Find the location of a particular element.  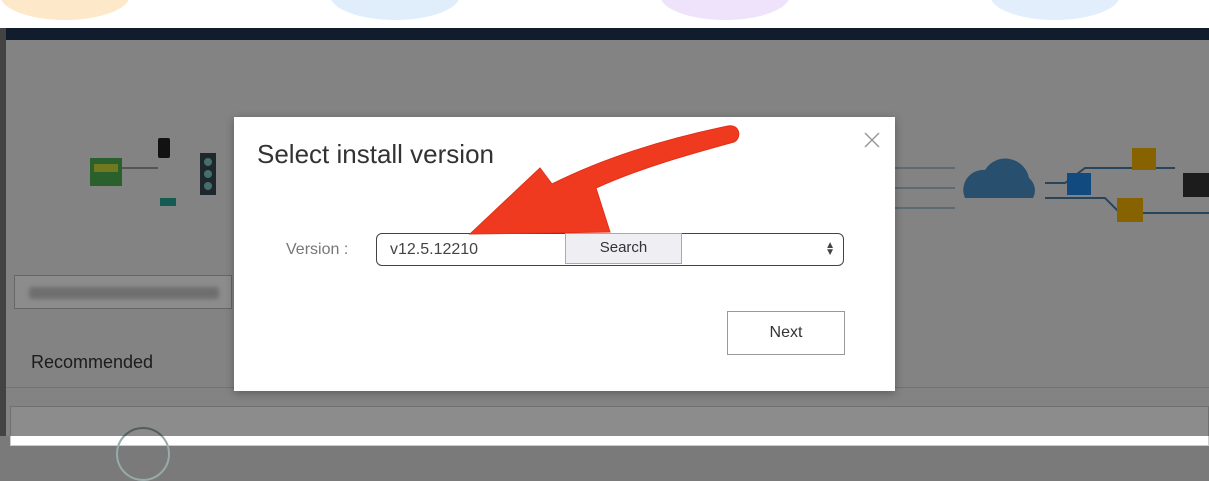

version-label: Version : is located at coordinates (317, 249).